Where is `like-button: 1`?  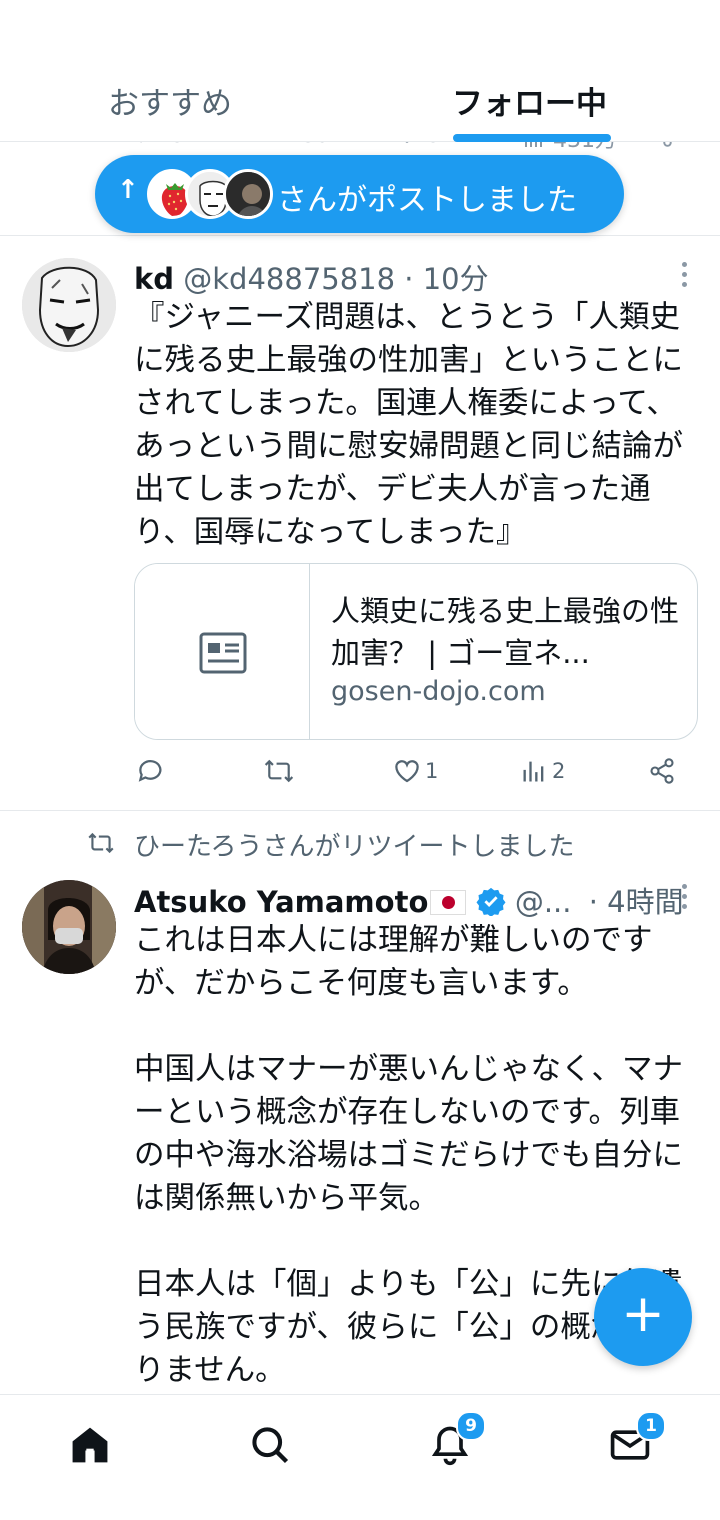 like-button: 1 is located at coordinates (415, 771).